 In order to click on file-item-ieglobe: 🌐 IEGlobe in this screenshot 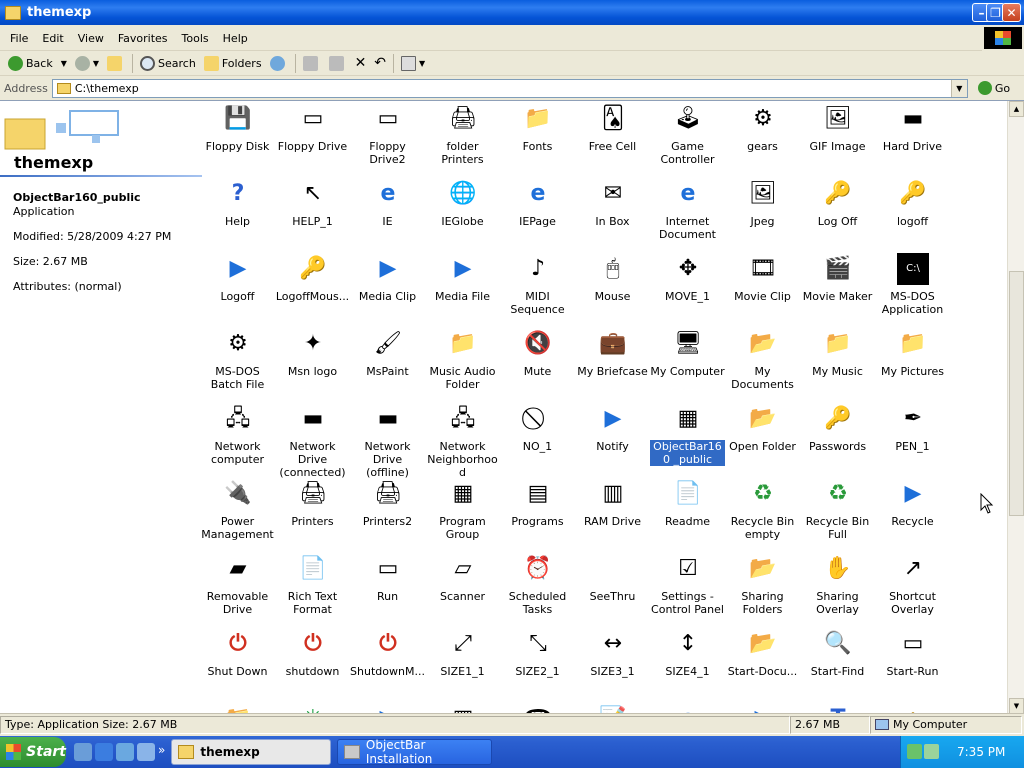, I will do `click(462, 175)`.